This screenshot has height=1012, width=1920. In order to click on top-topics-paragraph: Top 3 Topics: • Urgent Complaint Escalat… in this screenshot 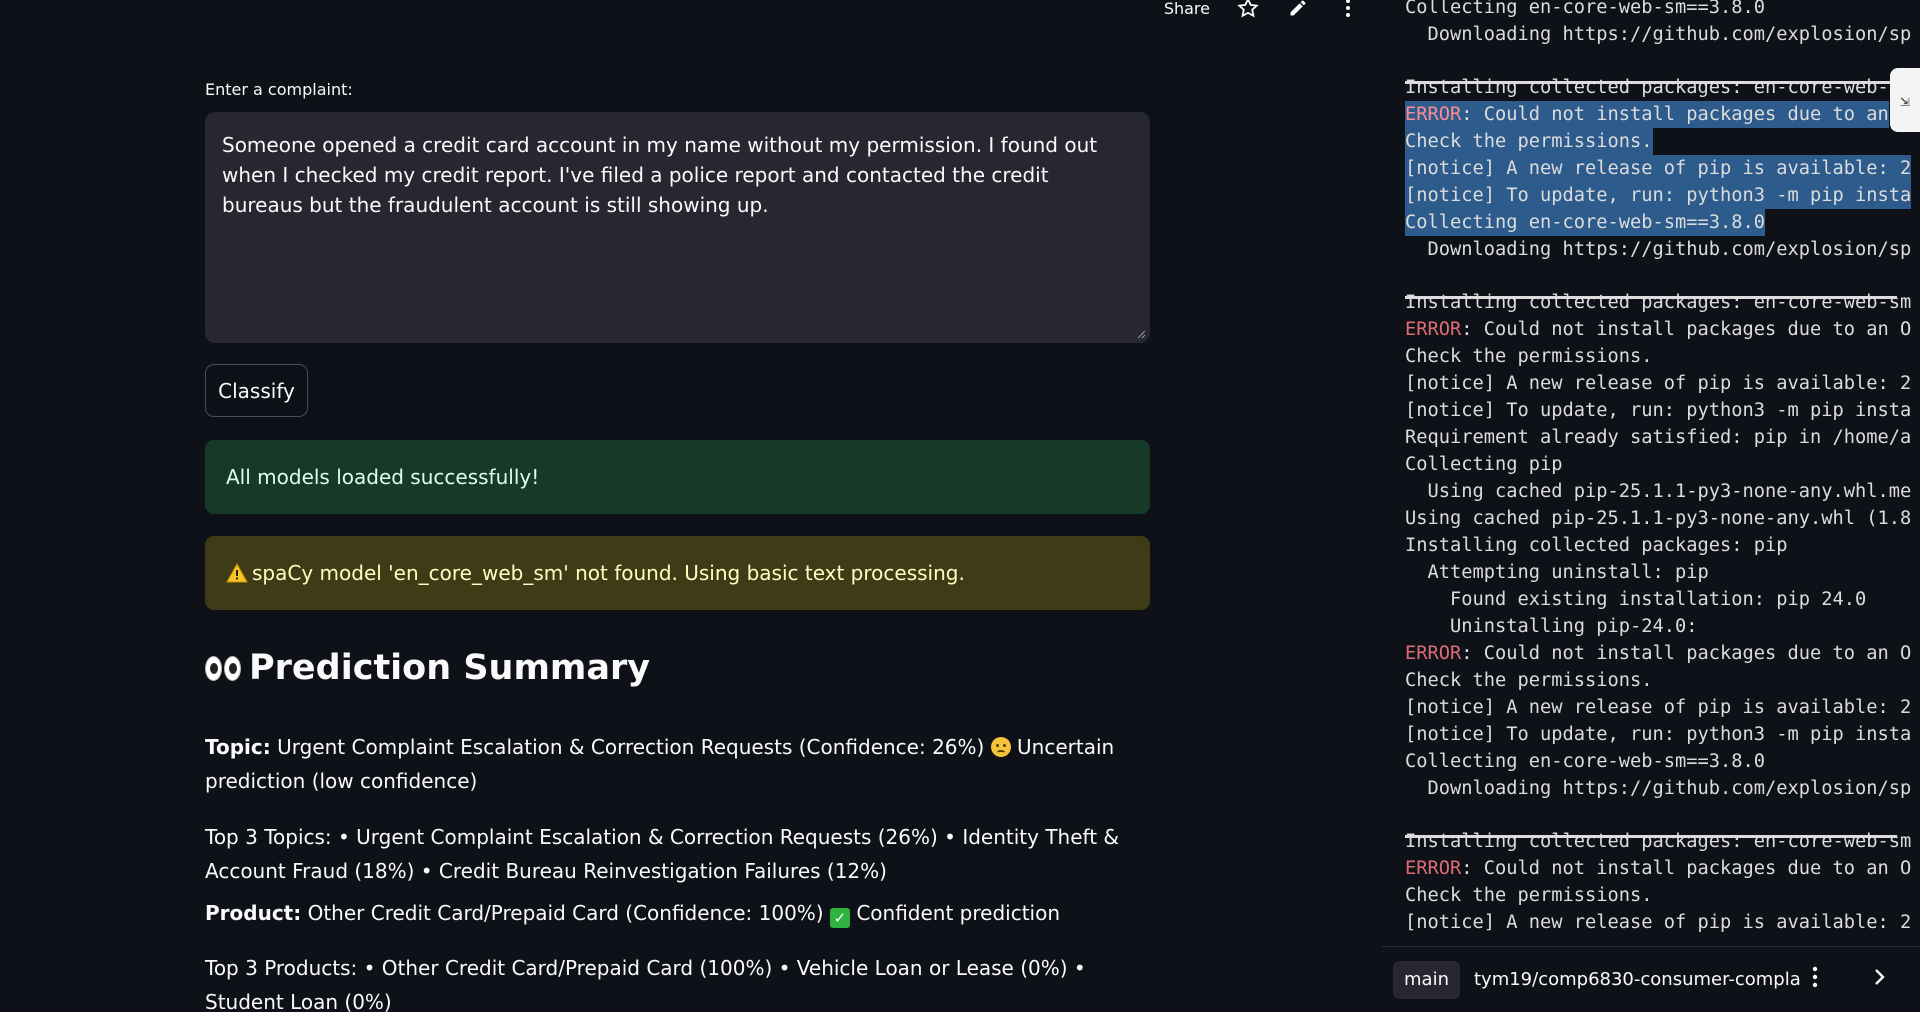, I will do `click(677, 854)`.